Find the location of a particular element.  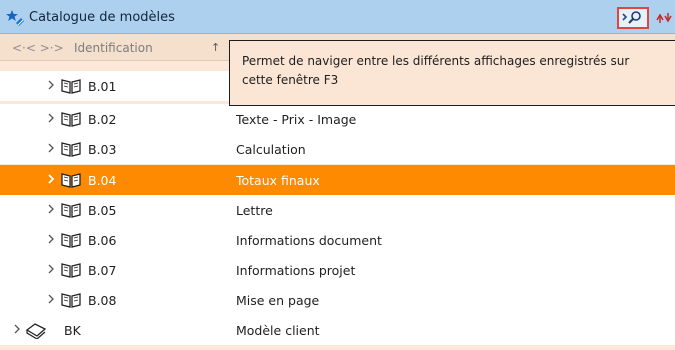

tree-row-b04-selected: B.04 Totaux finaux is located at coordinates (337, 180).